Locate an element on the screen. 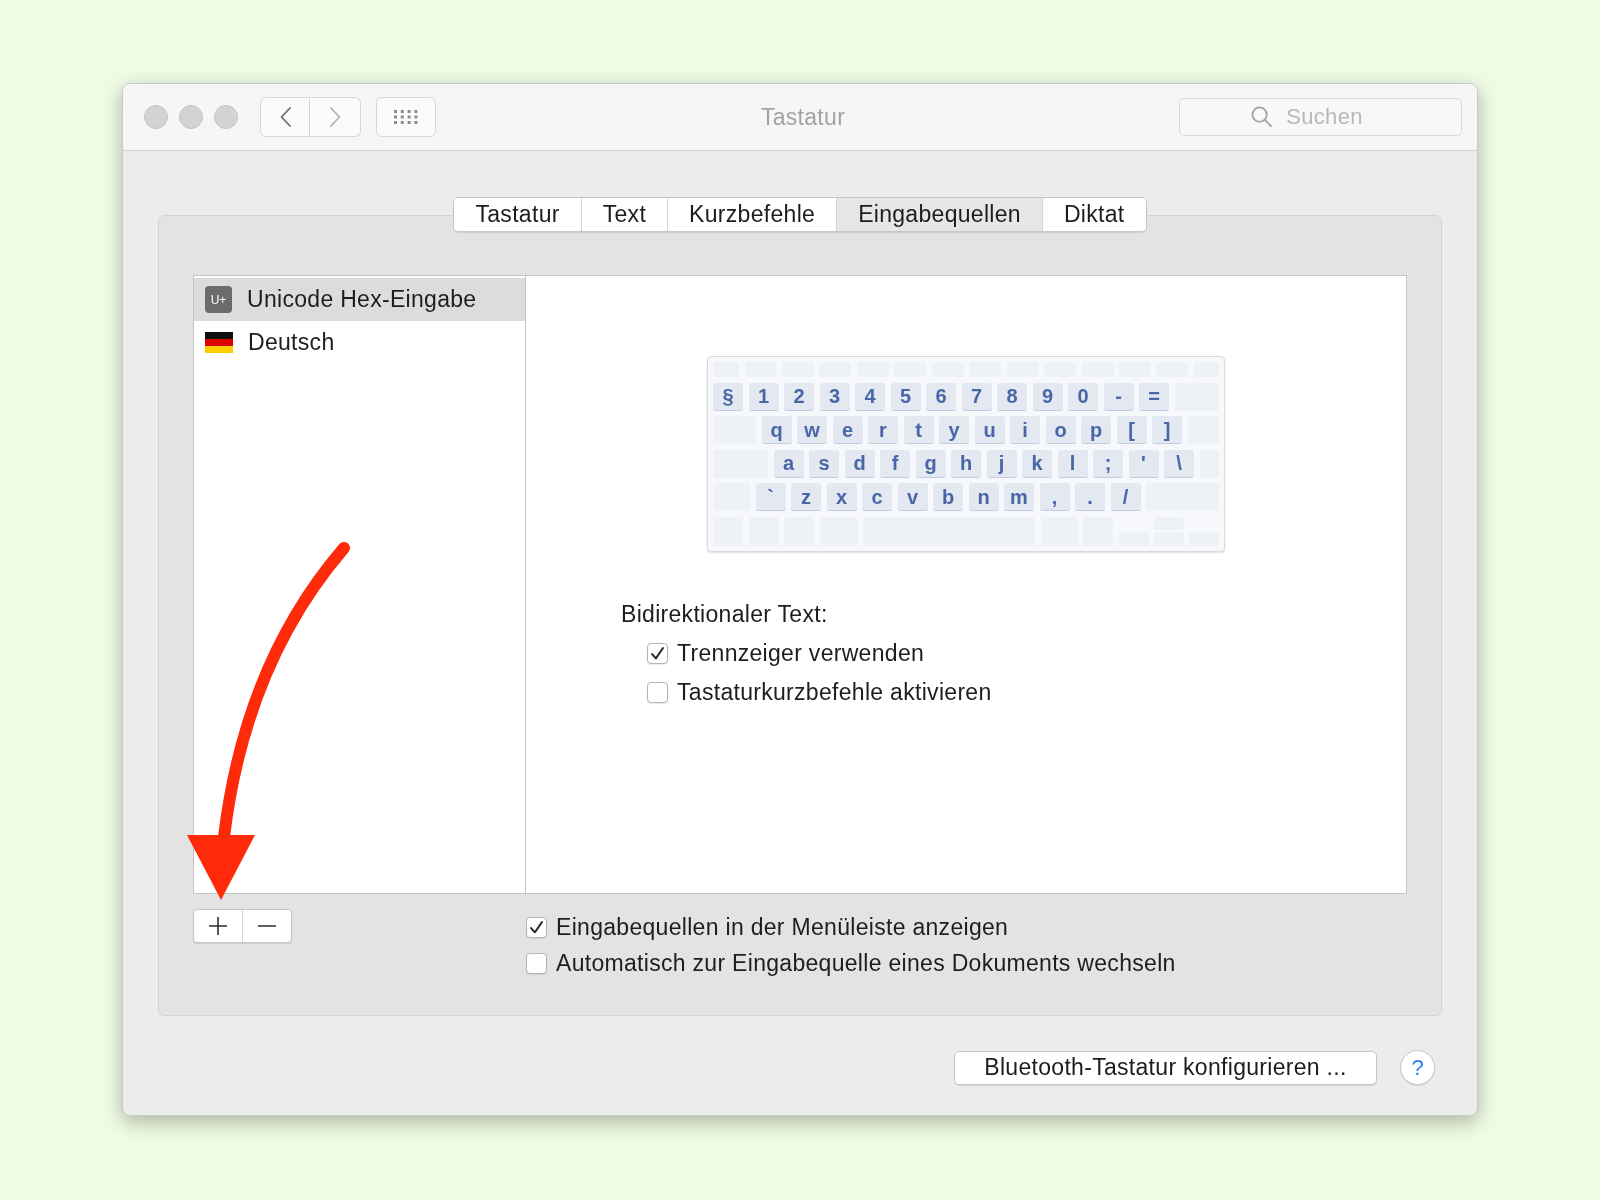  keyboard-key: ; is located at coordinates (1108, 463).